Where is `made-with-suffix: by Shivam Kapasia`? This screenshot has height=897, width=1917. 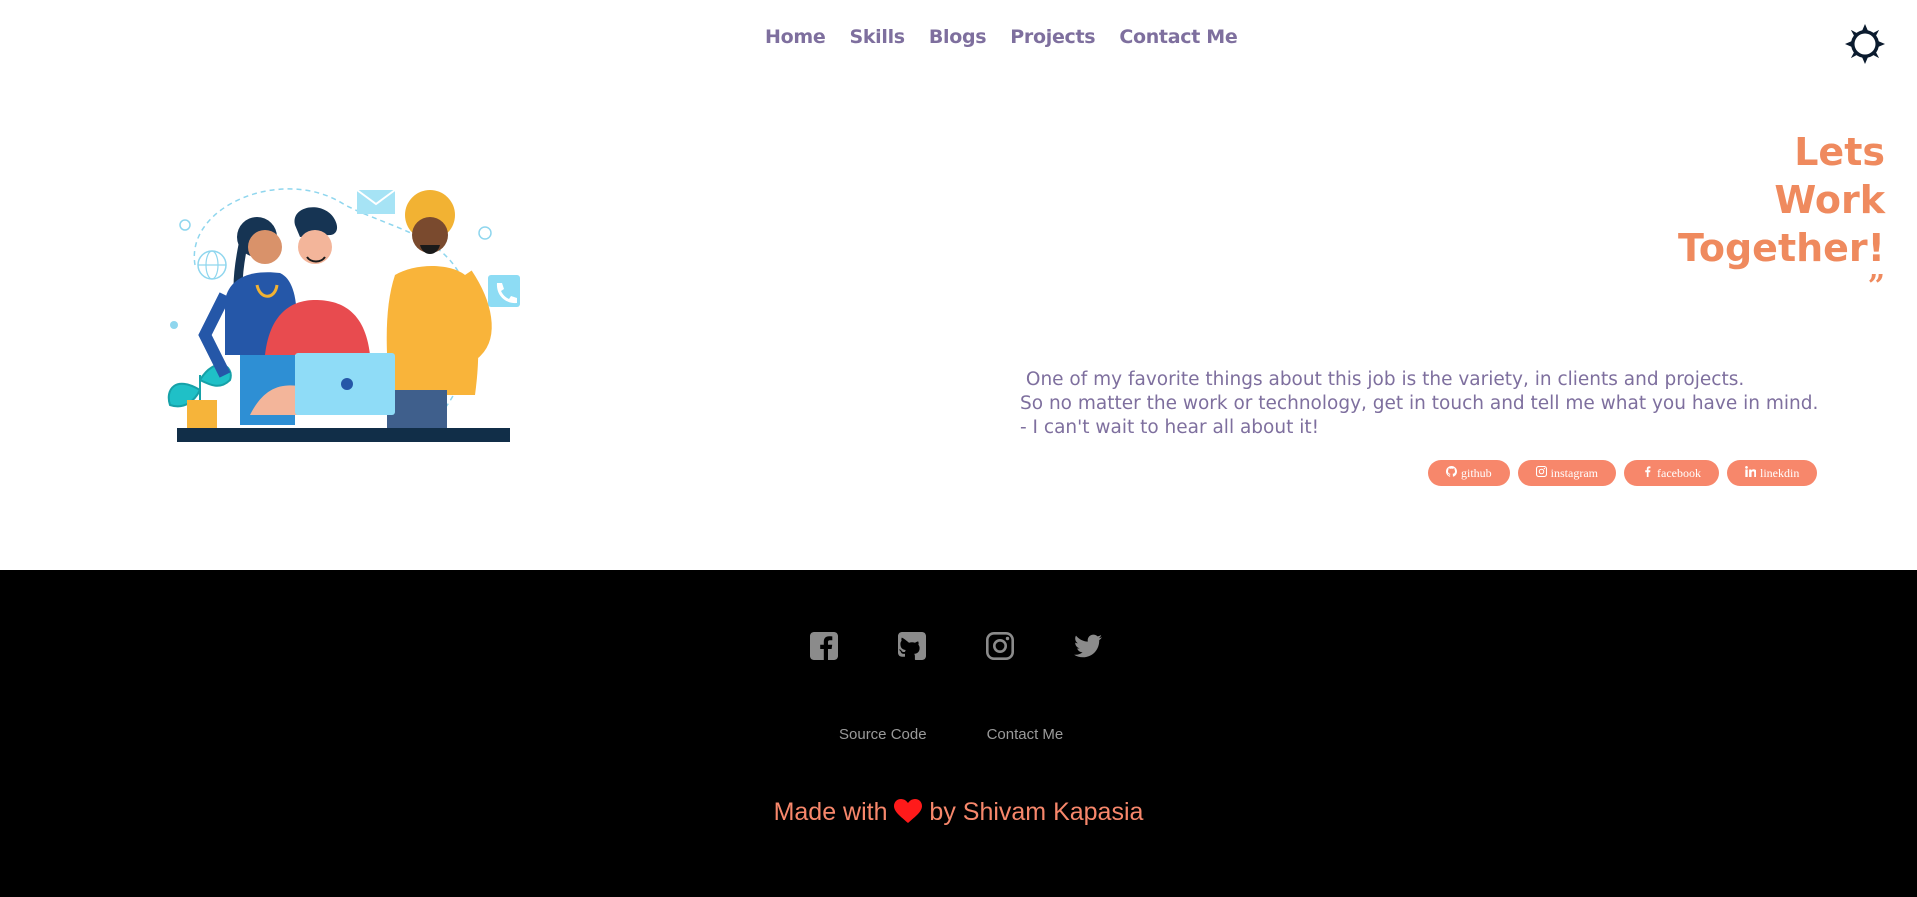
made-with-suffix: by Shivam Kapasia is located at coordinates (1036, 812).